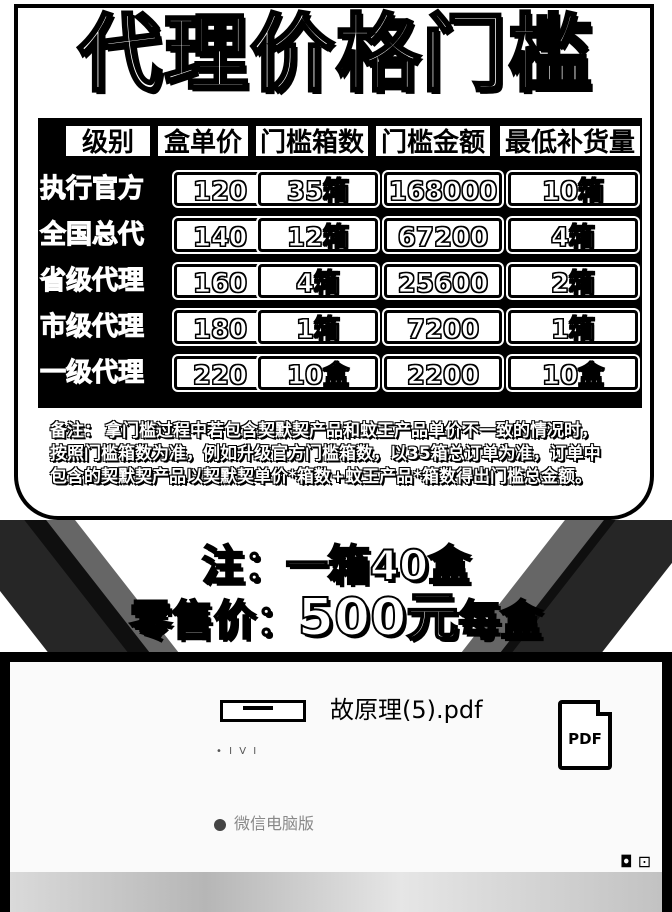  What do you see at coordinates (443, 190) in the screenshot?
I see `row-amount: 168000` at bounding box center [443, 190].